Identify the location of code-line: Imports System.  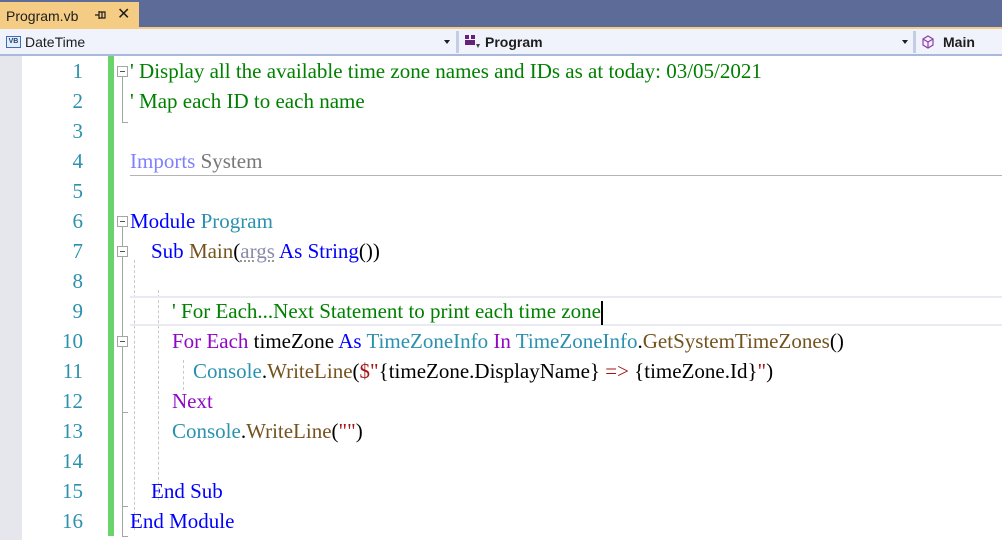
(566, 161).